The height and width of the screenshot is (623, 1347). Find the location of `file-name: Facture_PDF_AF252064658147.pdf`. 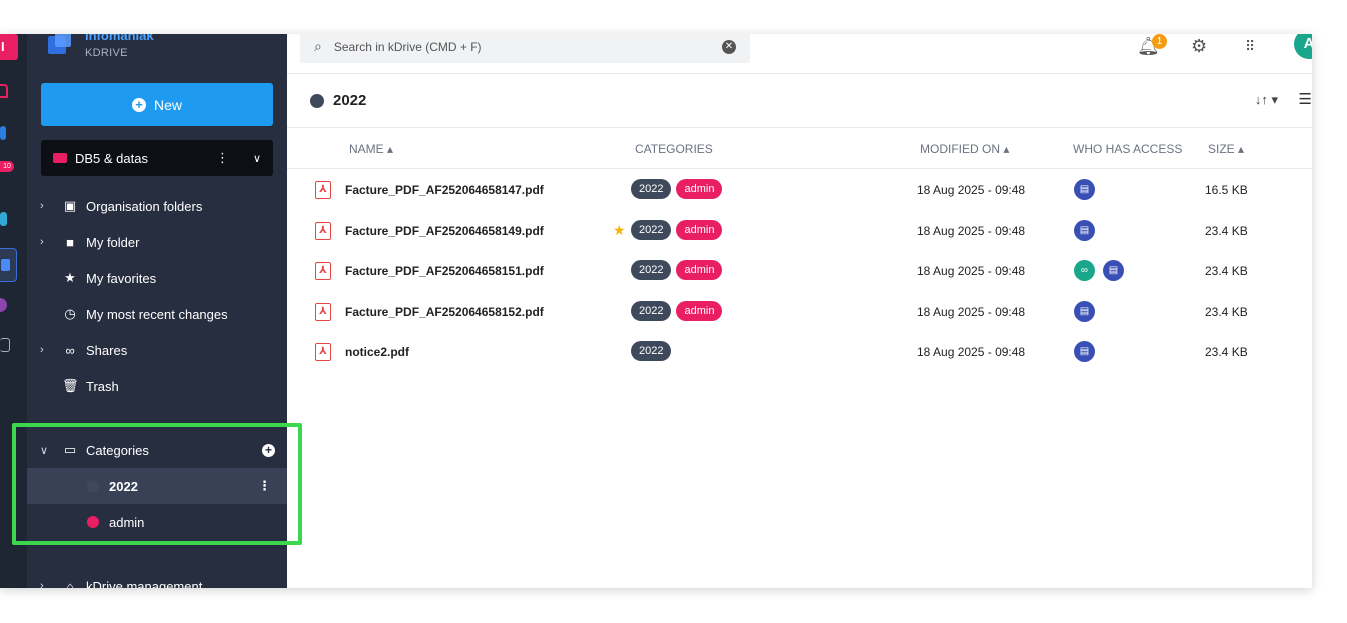

file-name: Facture_PDF_AF252064658147.pdf is located at coordinates (444, 190).